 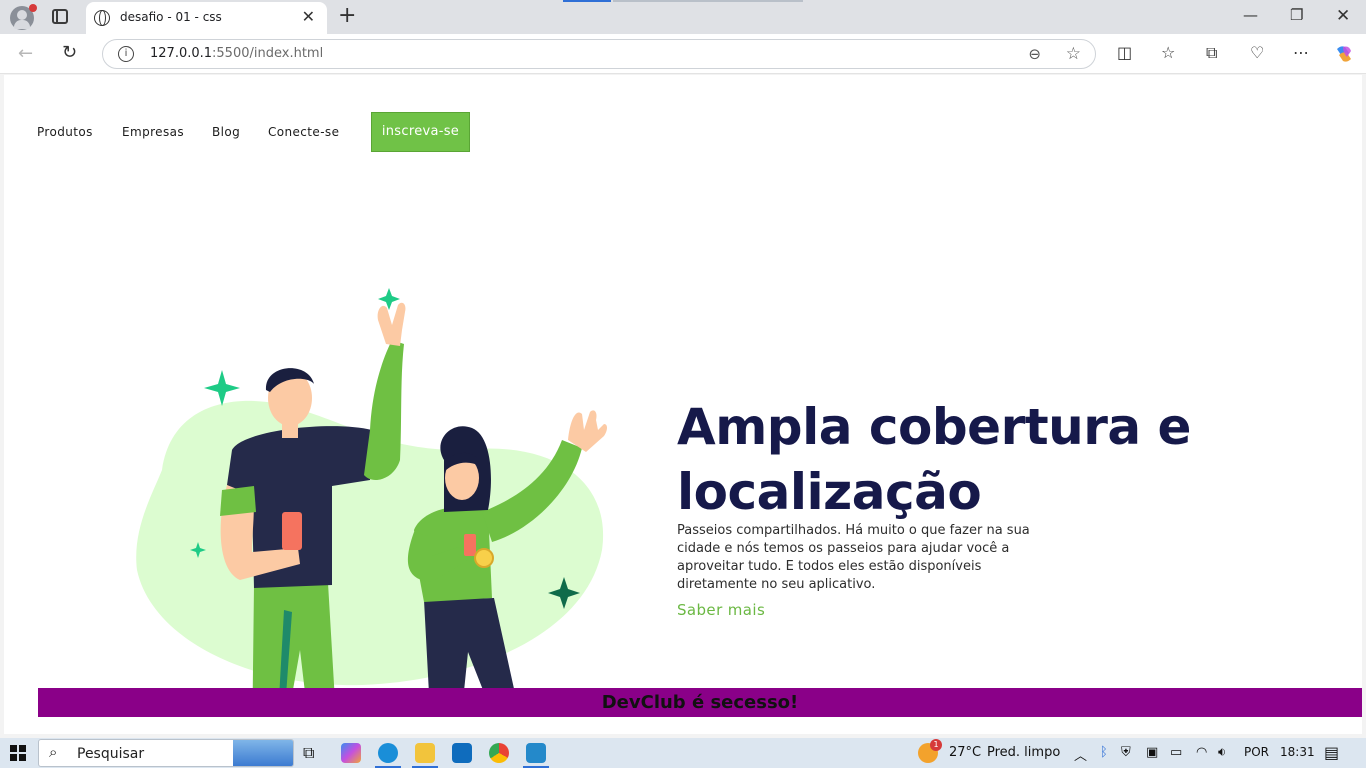 I want to click on copilot-icon, so click(x=1344, y=54).